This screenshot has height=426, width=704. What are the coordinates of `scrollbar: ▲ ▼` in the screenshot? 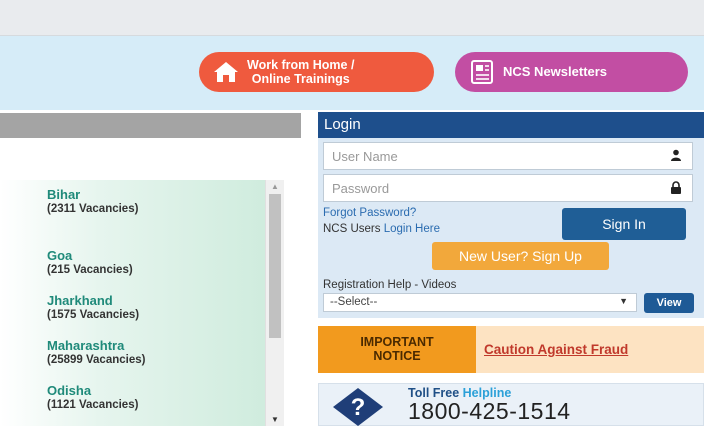 It's located at (274, 303).